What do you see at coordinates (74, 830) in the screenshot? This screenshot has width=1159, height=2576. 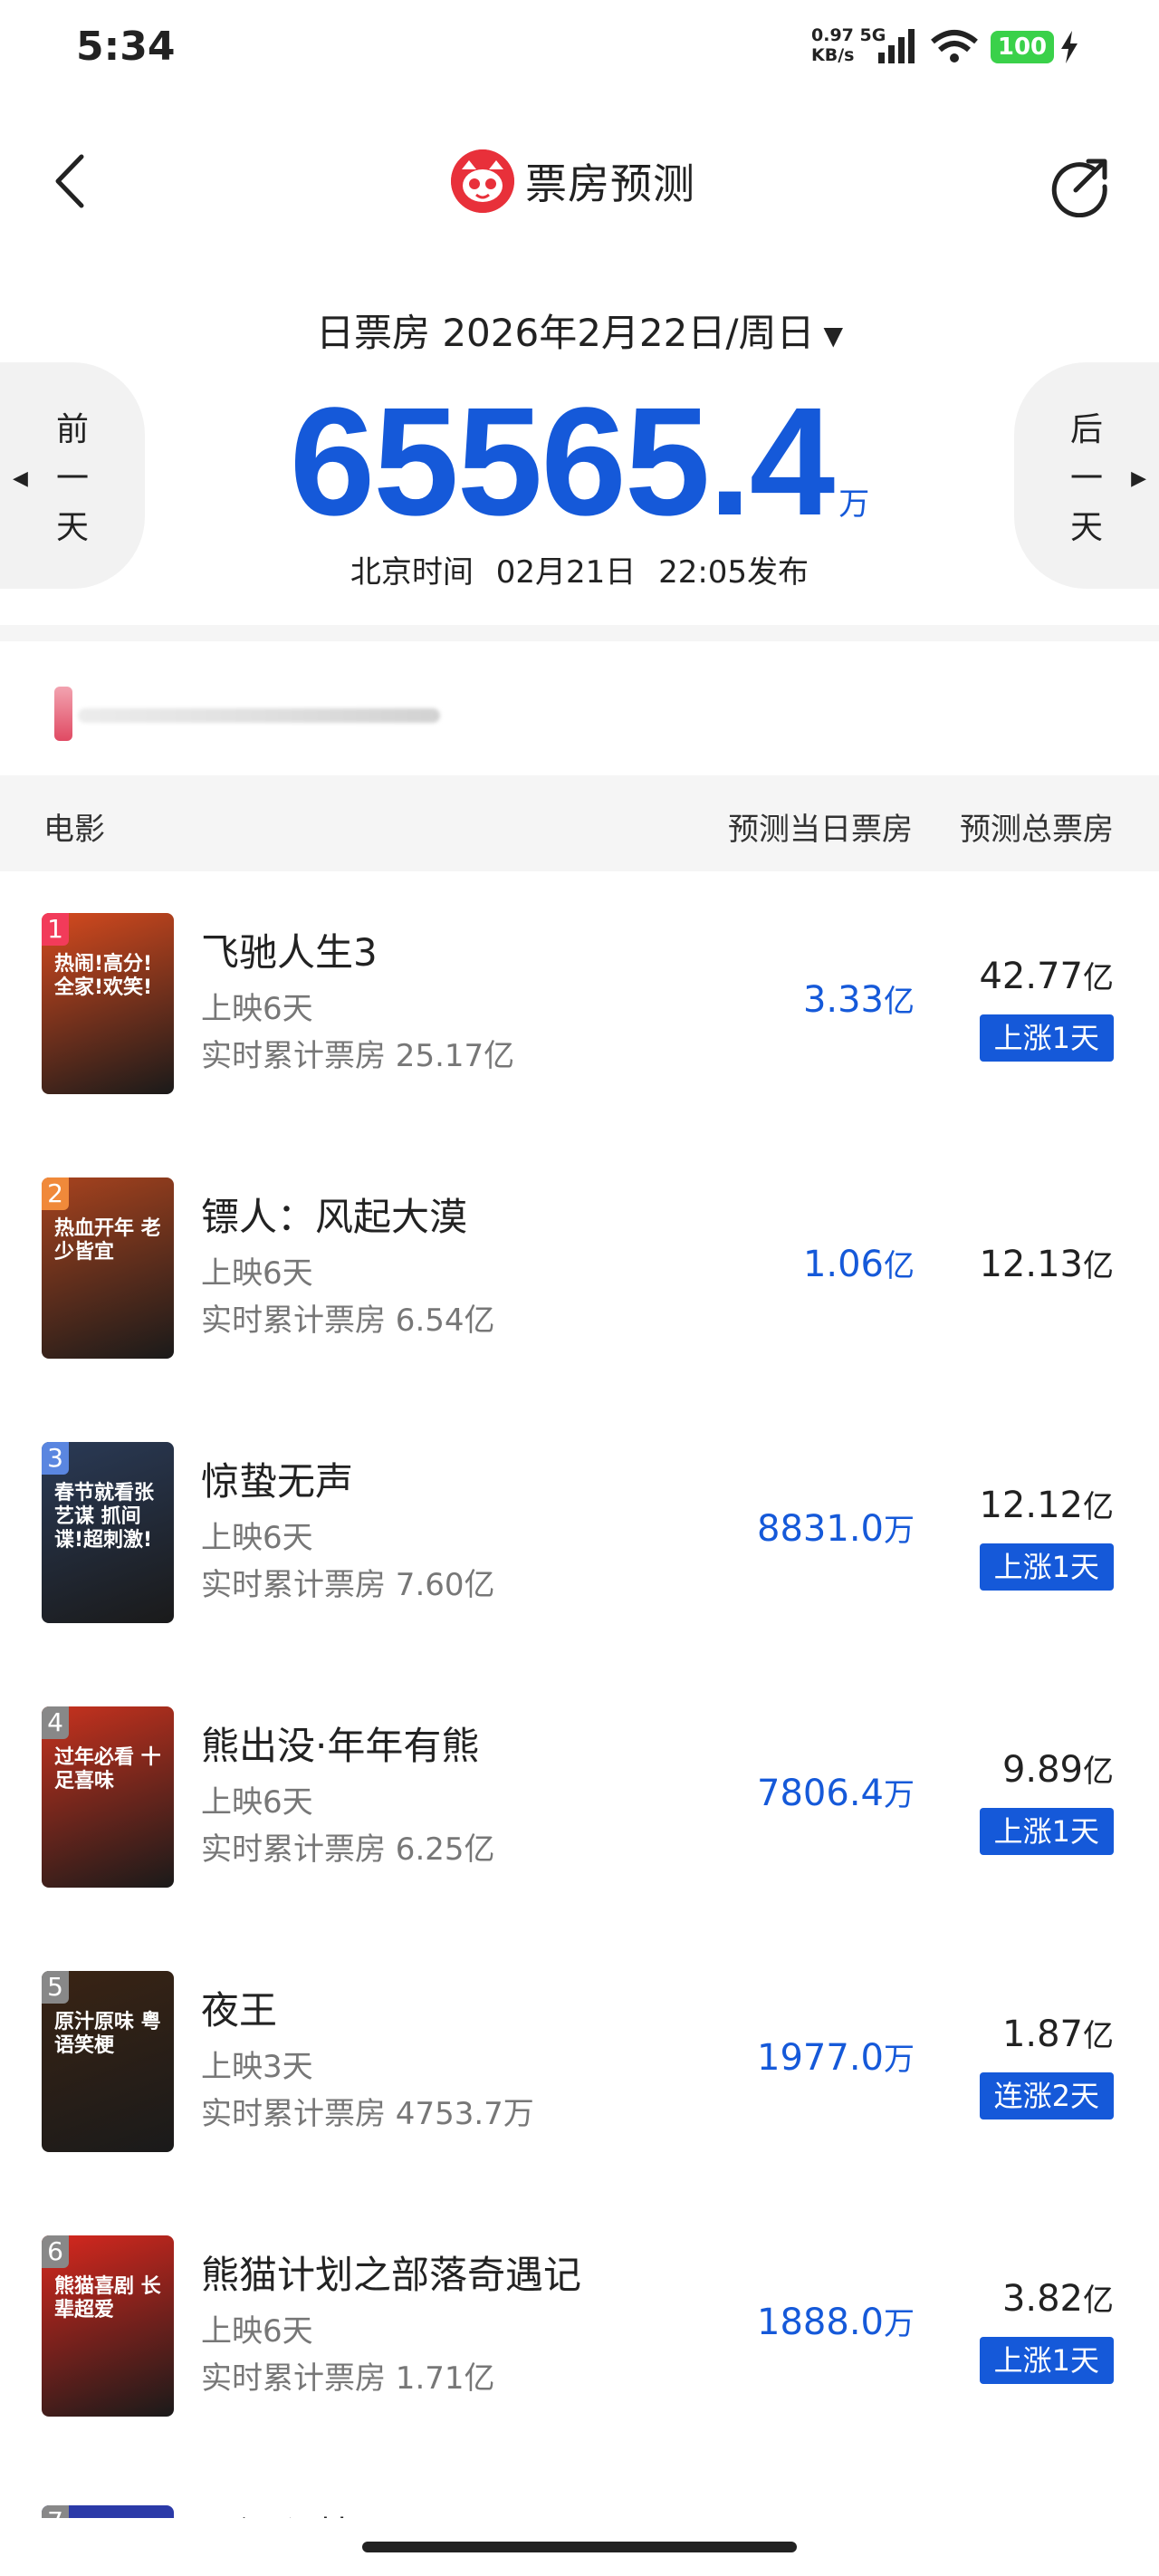 I see `col-movie-header: 电影` at bounding box center [74, 830].